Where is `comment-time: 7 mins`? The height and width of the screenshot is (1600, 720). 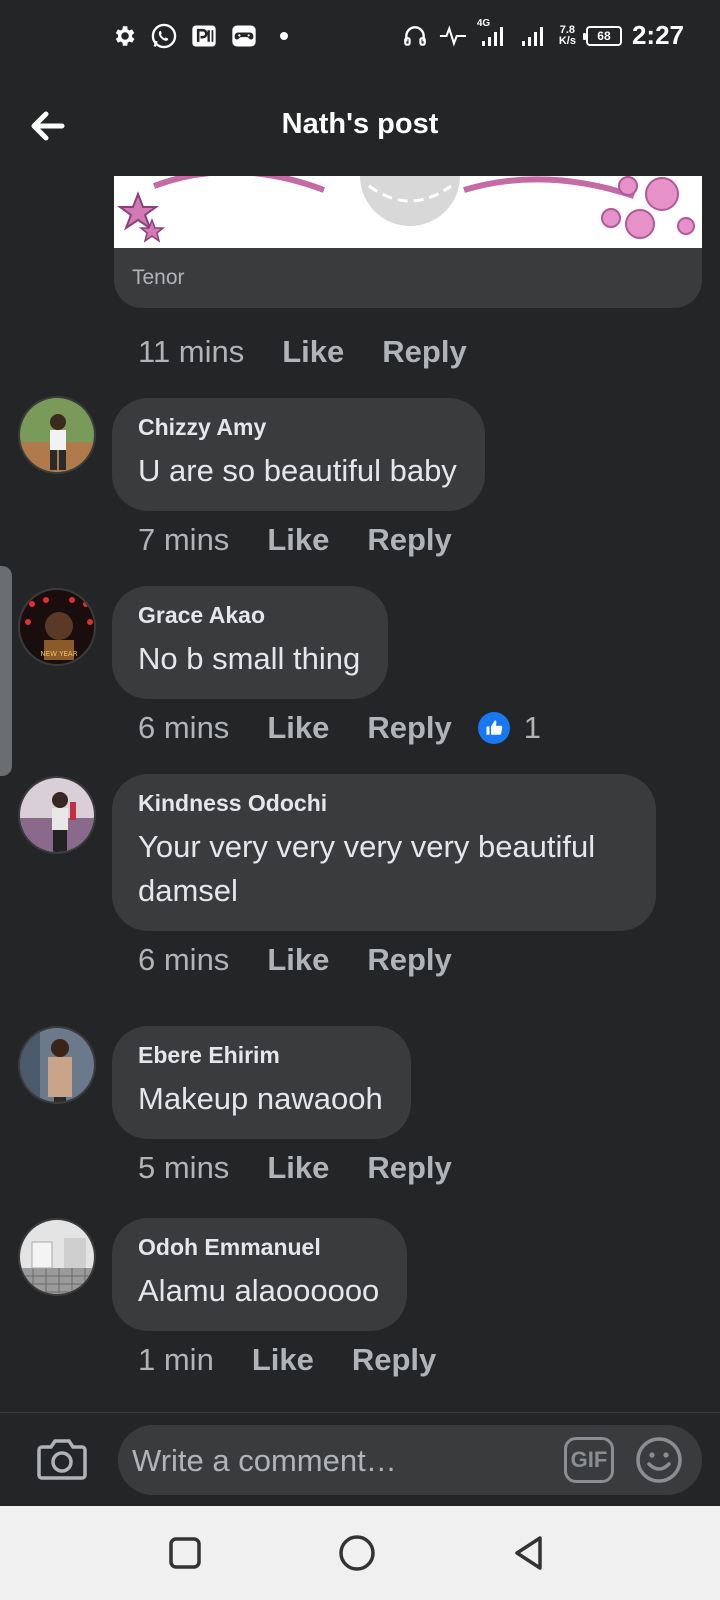 comment-time: 7 mins is located at coordinates (184, 539).